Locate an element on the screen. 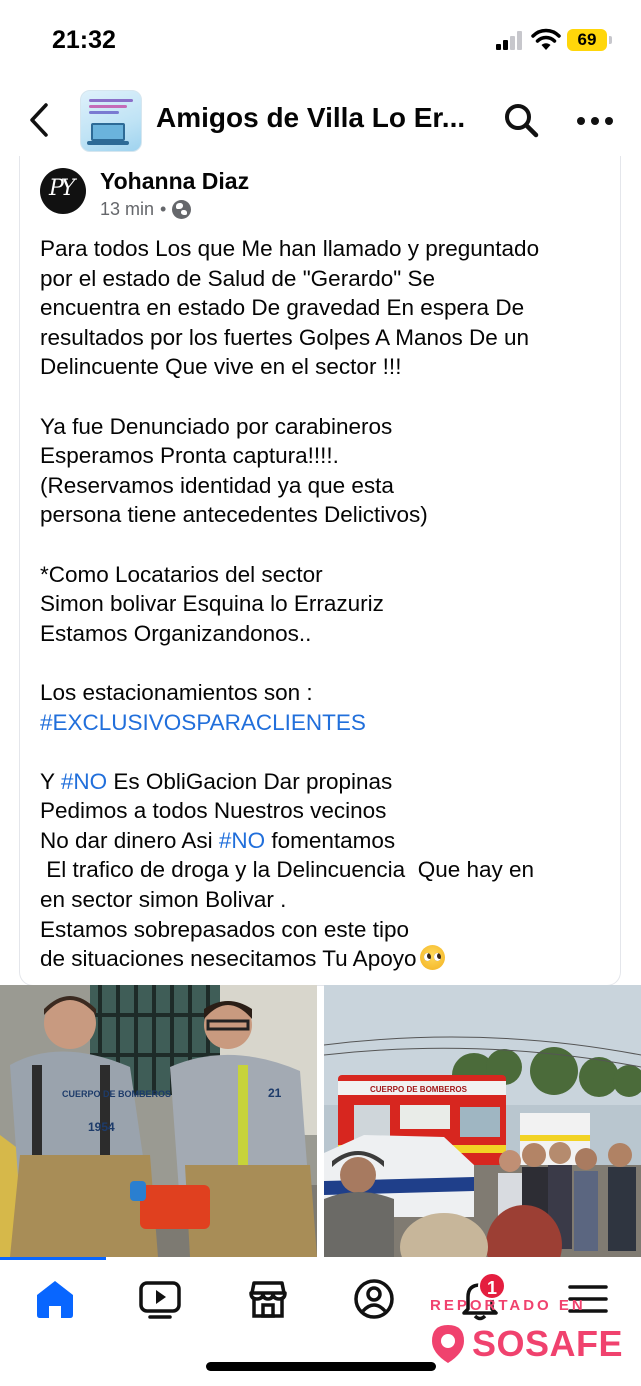  author-avatar: PY is located at coordinates (63, 191).